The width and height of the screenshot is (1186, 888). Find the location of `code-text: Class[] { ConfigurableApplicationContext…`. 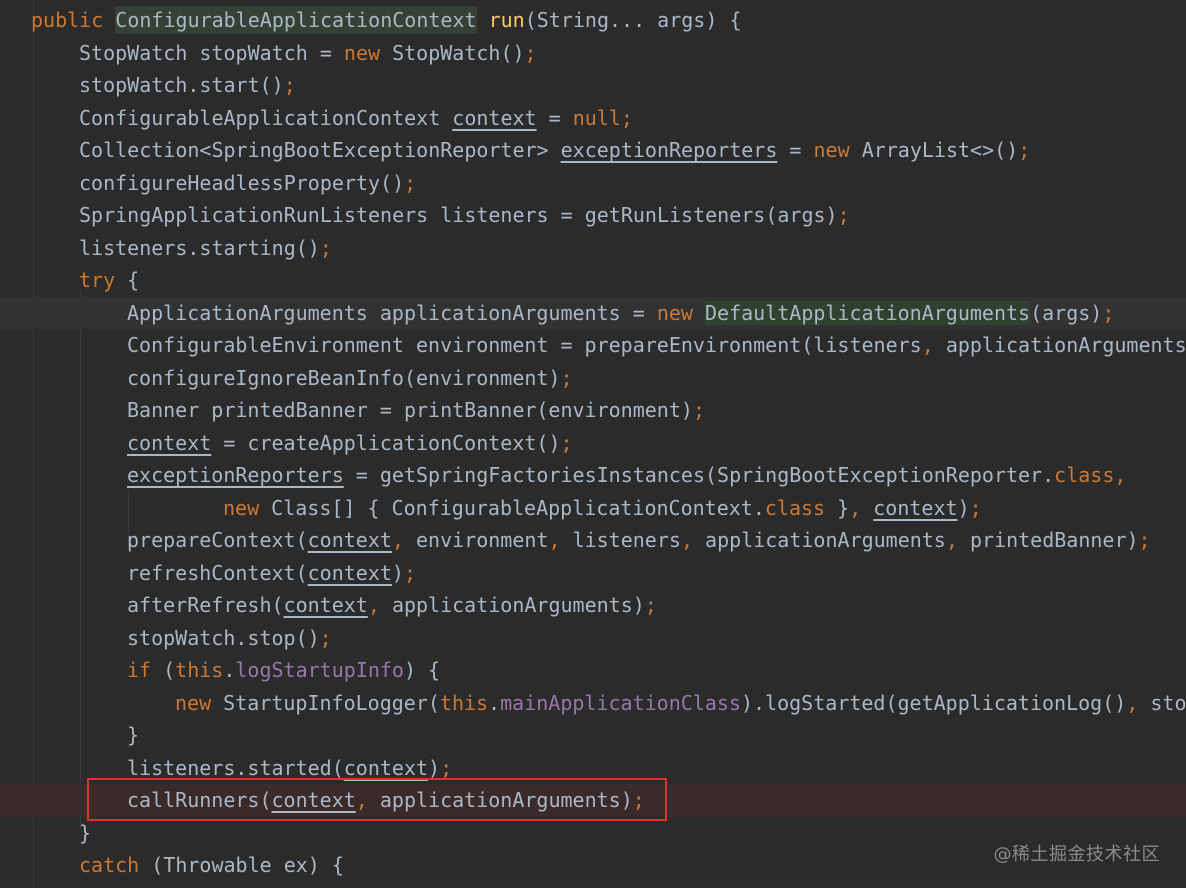

code-text: Class[] { ConfigurableApplicationContext… is located at coordinates (518, 507).